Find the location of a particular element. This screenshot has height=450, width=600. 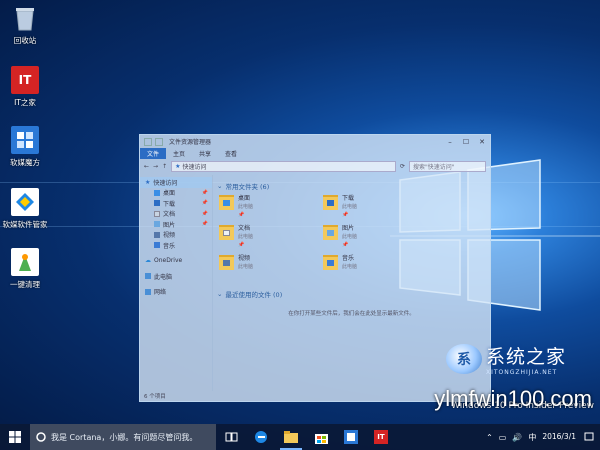

ithome-taskbar-button: IT is located at coordinates (381, 437).